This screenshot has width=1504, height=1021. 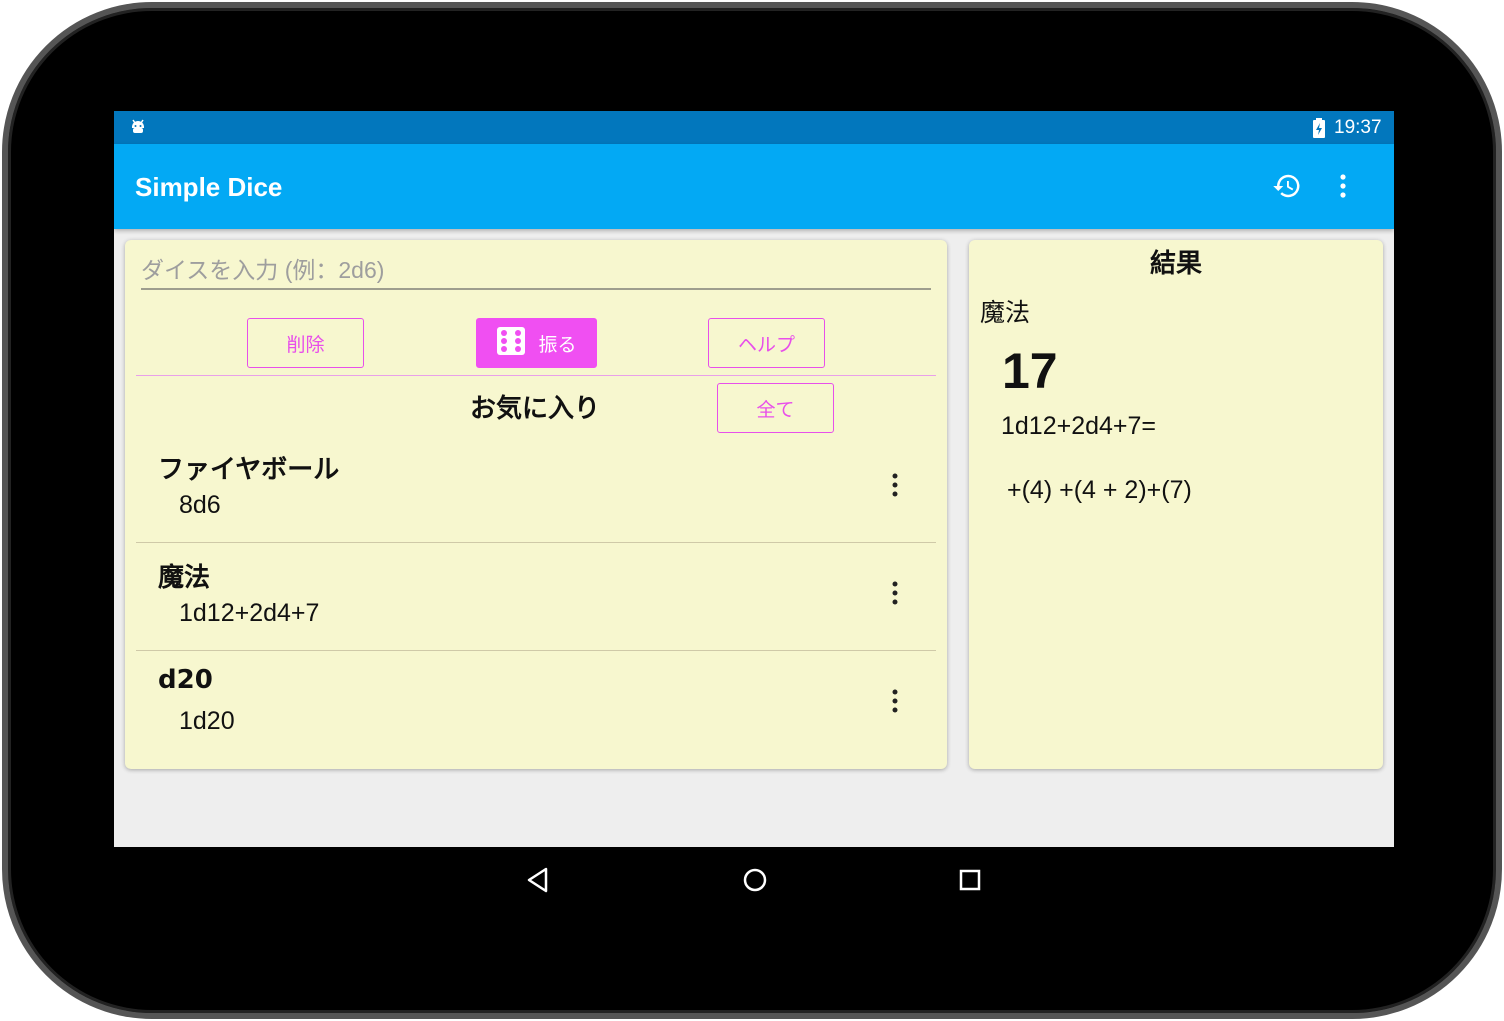 What do you see at coordinates (1358, 127) in the screenshot?
I see `status-time: 19:37` at bounding box center [1358, 127].